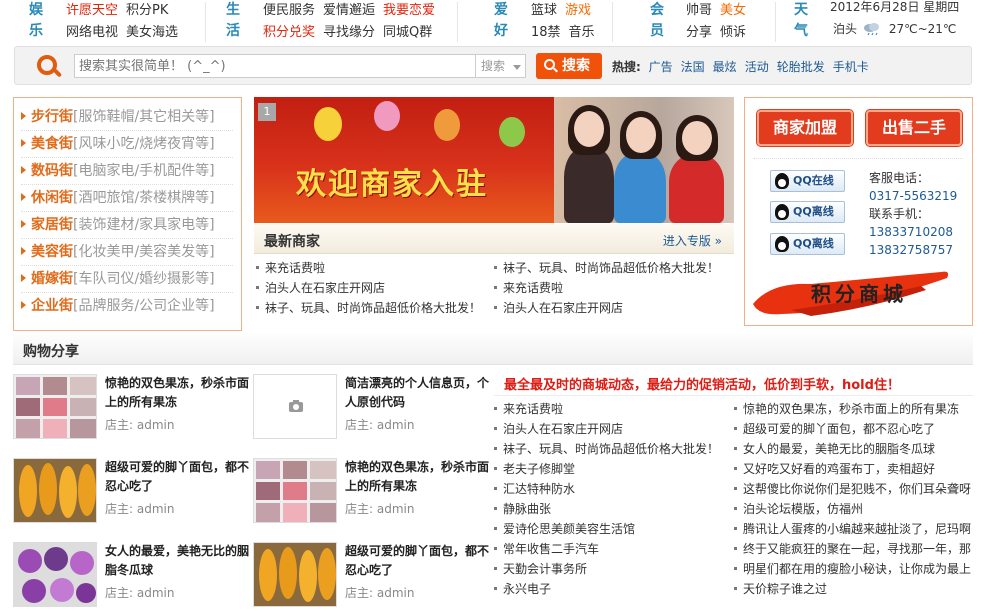 This screenshot has width=989, height=614. Describe the element at coordinates (582, 32) in the screenshot. I see `nav-link: 音乐` at that location.